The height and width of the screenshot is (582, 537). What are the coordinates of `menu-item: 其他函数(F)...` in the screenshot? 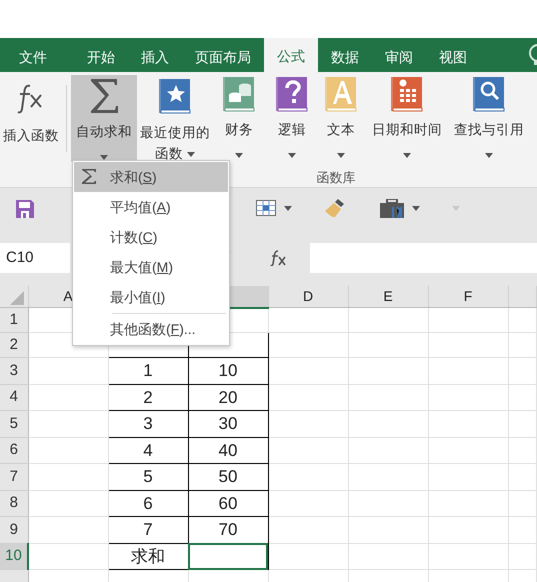 It's located at (151, 329).